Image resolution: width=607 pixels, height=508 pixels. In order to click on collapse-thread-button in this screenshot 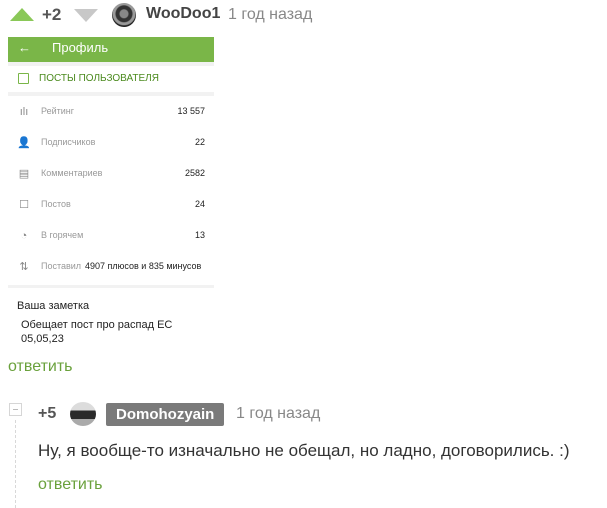, I will do `click(15, 409)`.